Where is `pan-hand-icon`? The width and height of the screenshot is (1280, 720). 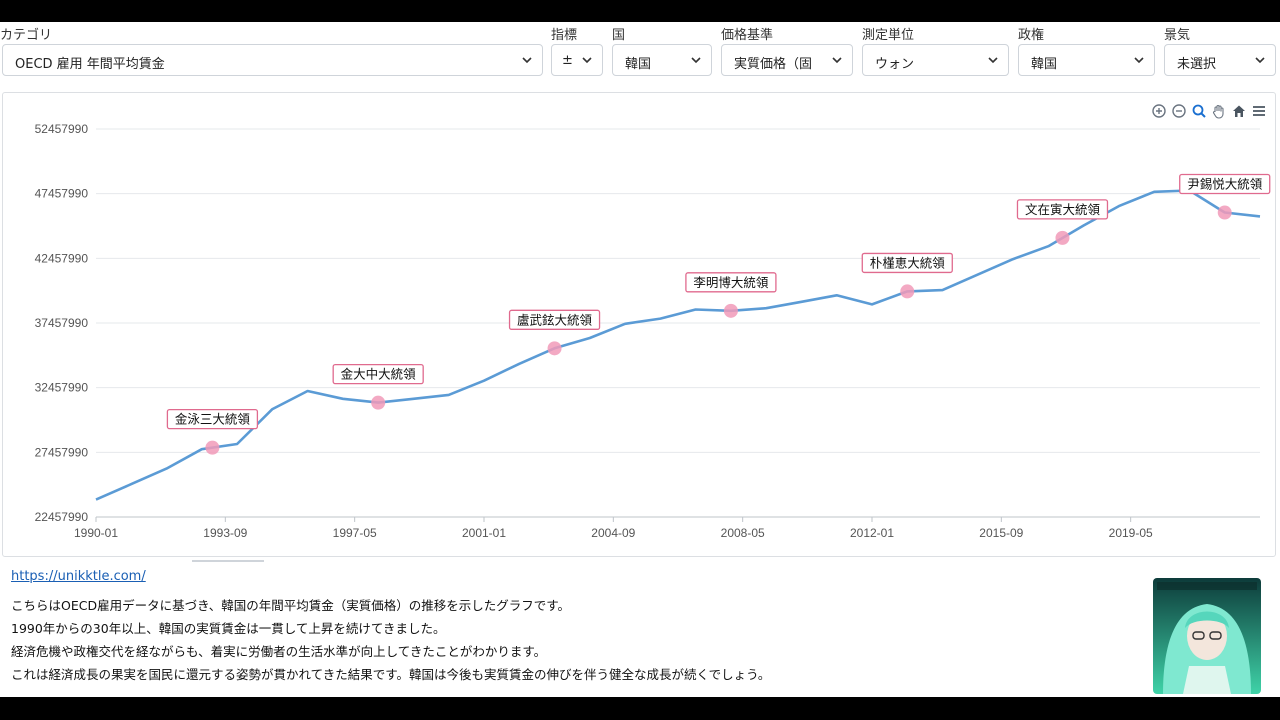 pan-hand-icon is located at coordinates (1219, 111).